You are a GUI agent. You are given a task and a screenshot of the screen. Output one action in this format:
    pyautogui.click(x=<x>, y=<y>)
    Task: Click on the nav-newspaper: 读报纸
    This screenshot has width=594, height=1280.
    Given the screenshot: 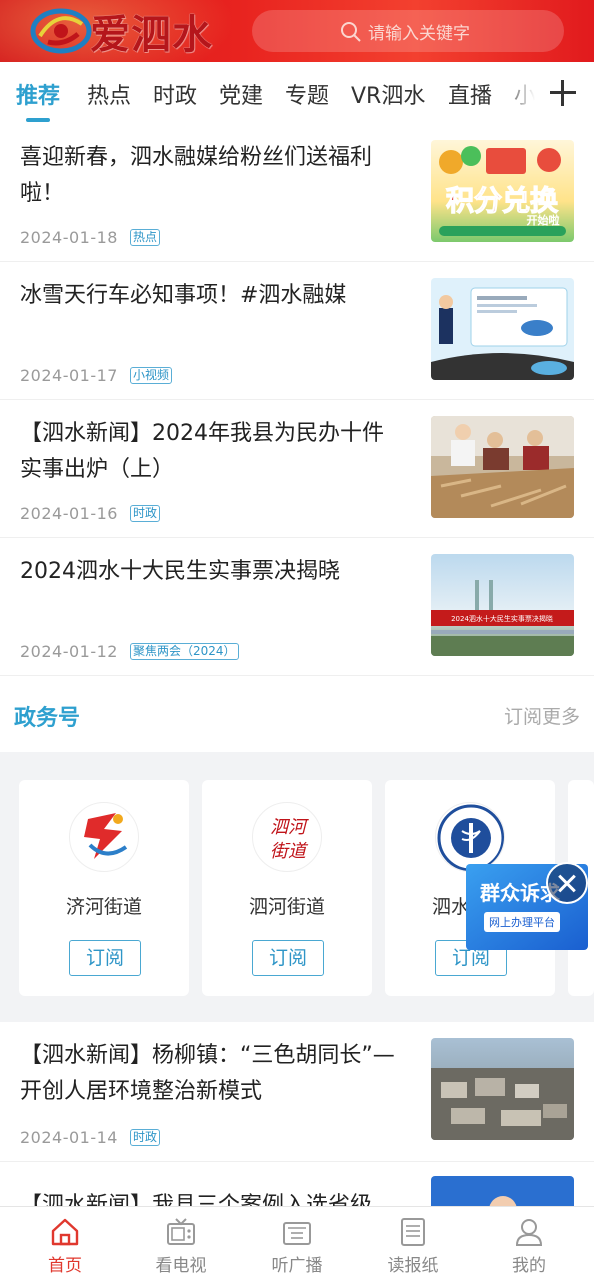 What is the action you would take?
    pyautogui.click(x=413, y=1243)
    